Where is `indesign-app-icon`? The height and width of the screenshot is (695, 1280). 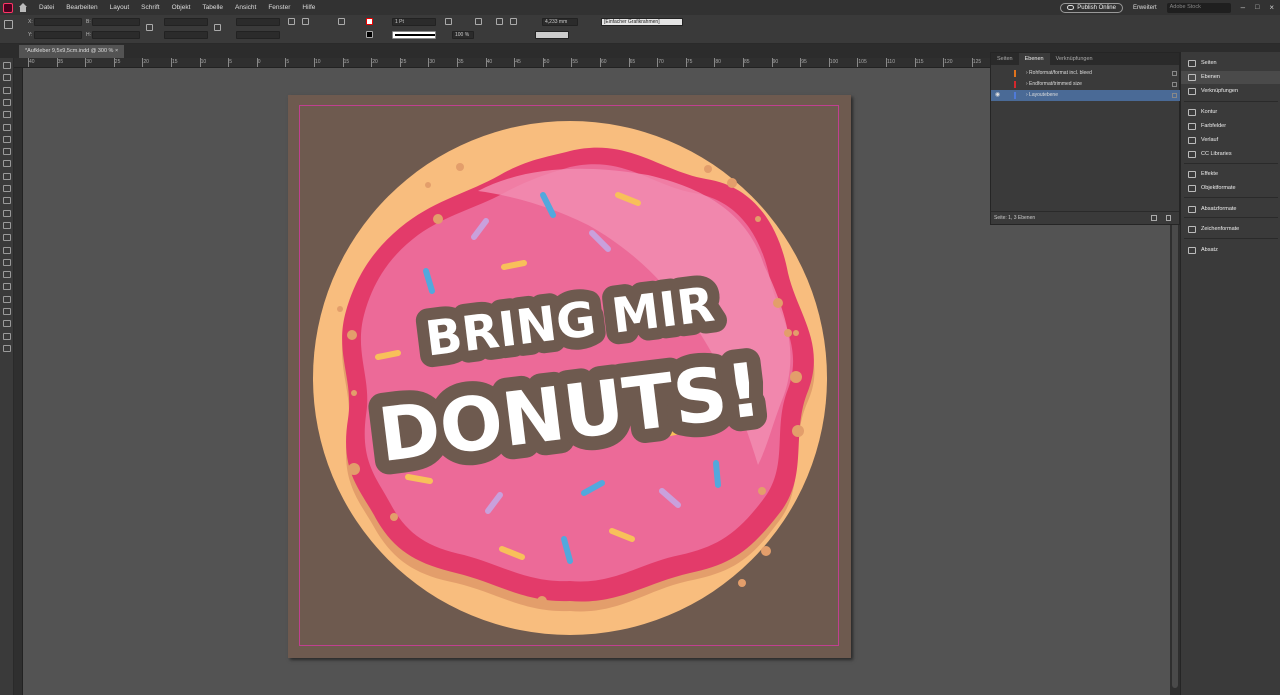 indesign-app-icon is located at coordinates (8, 7).